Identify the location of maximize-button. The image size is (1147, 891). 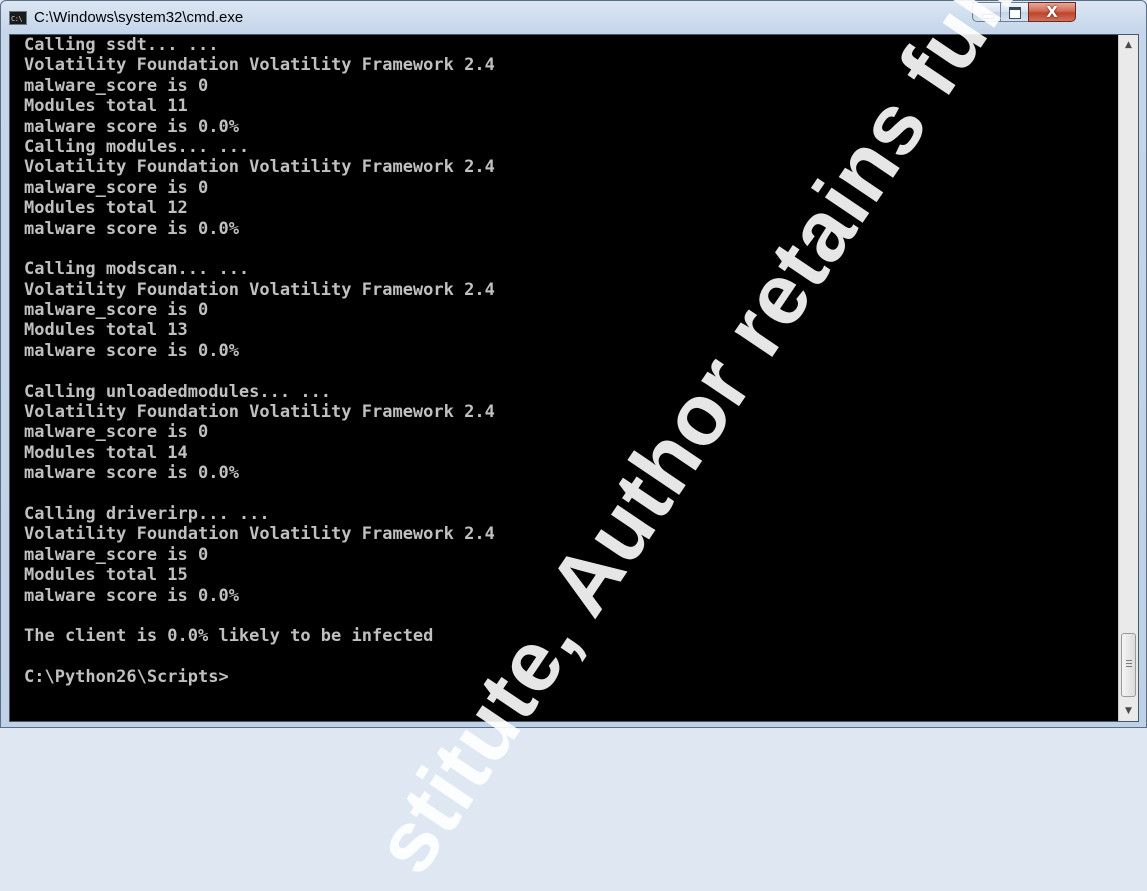
(1014, 12).